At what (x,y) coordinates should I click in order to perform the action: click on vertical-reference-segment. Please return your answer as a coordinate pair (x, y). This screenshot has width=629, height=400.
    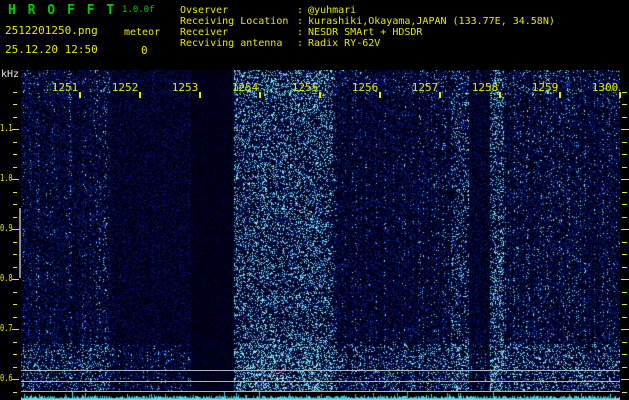
    Looking at the image, I should click on (20, 243).